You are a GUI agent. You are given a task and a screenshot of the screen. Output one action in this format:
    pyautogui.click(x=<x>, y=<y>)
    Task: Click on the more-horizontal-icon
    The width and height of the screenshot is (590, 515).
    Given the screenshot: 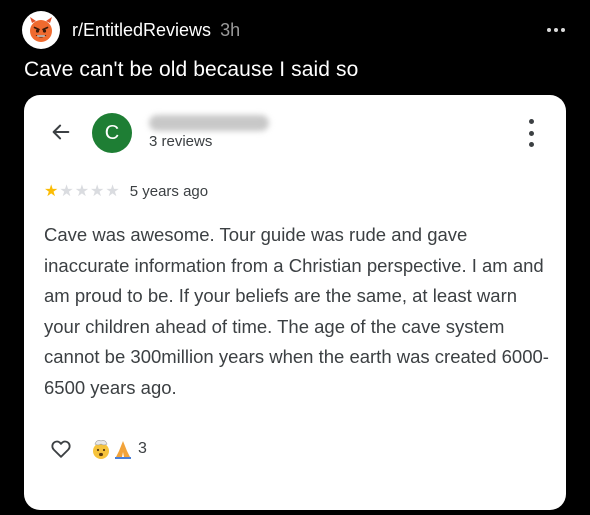 What is the action you would take?
    pyautogui.click(x=556, y=30)
    